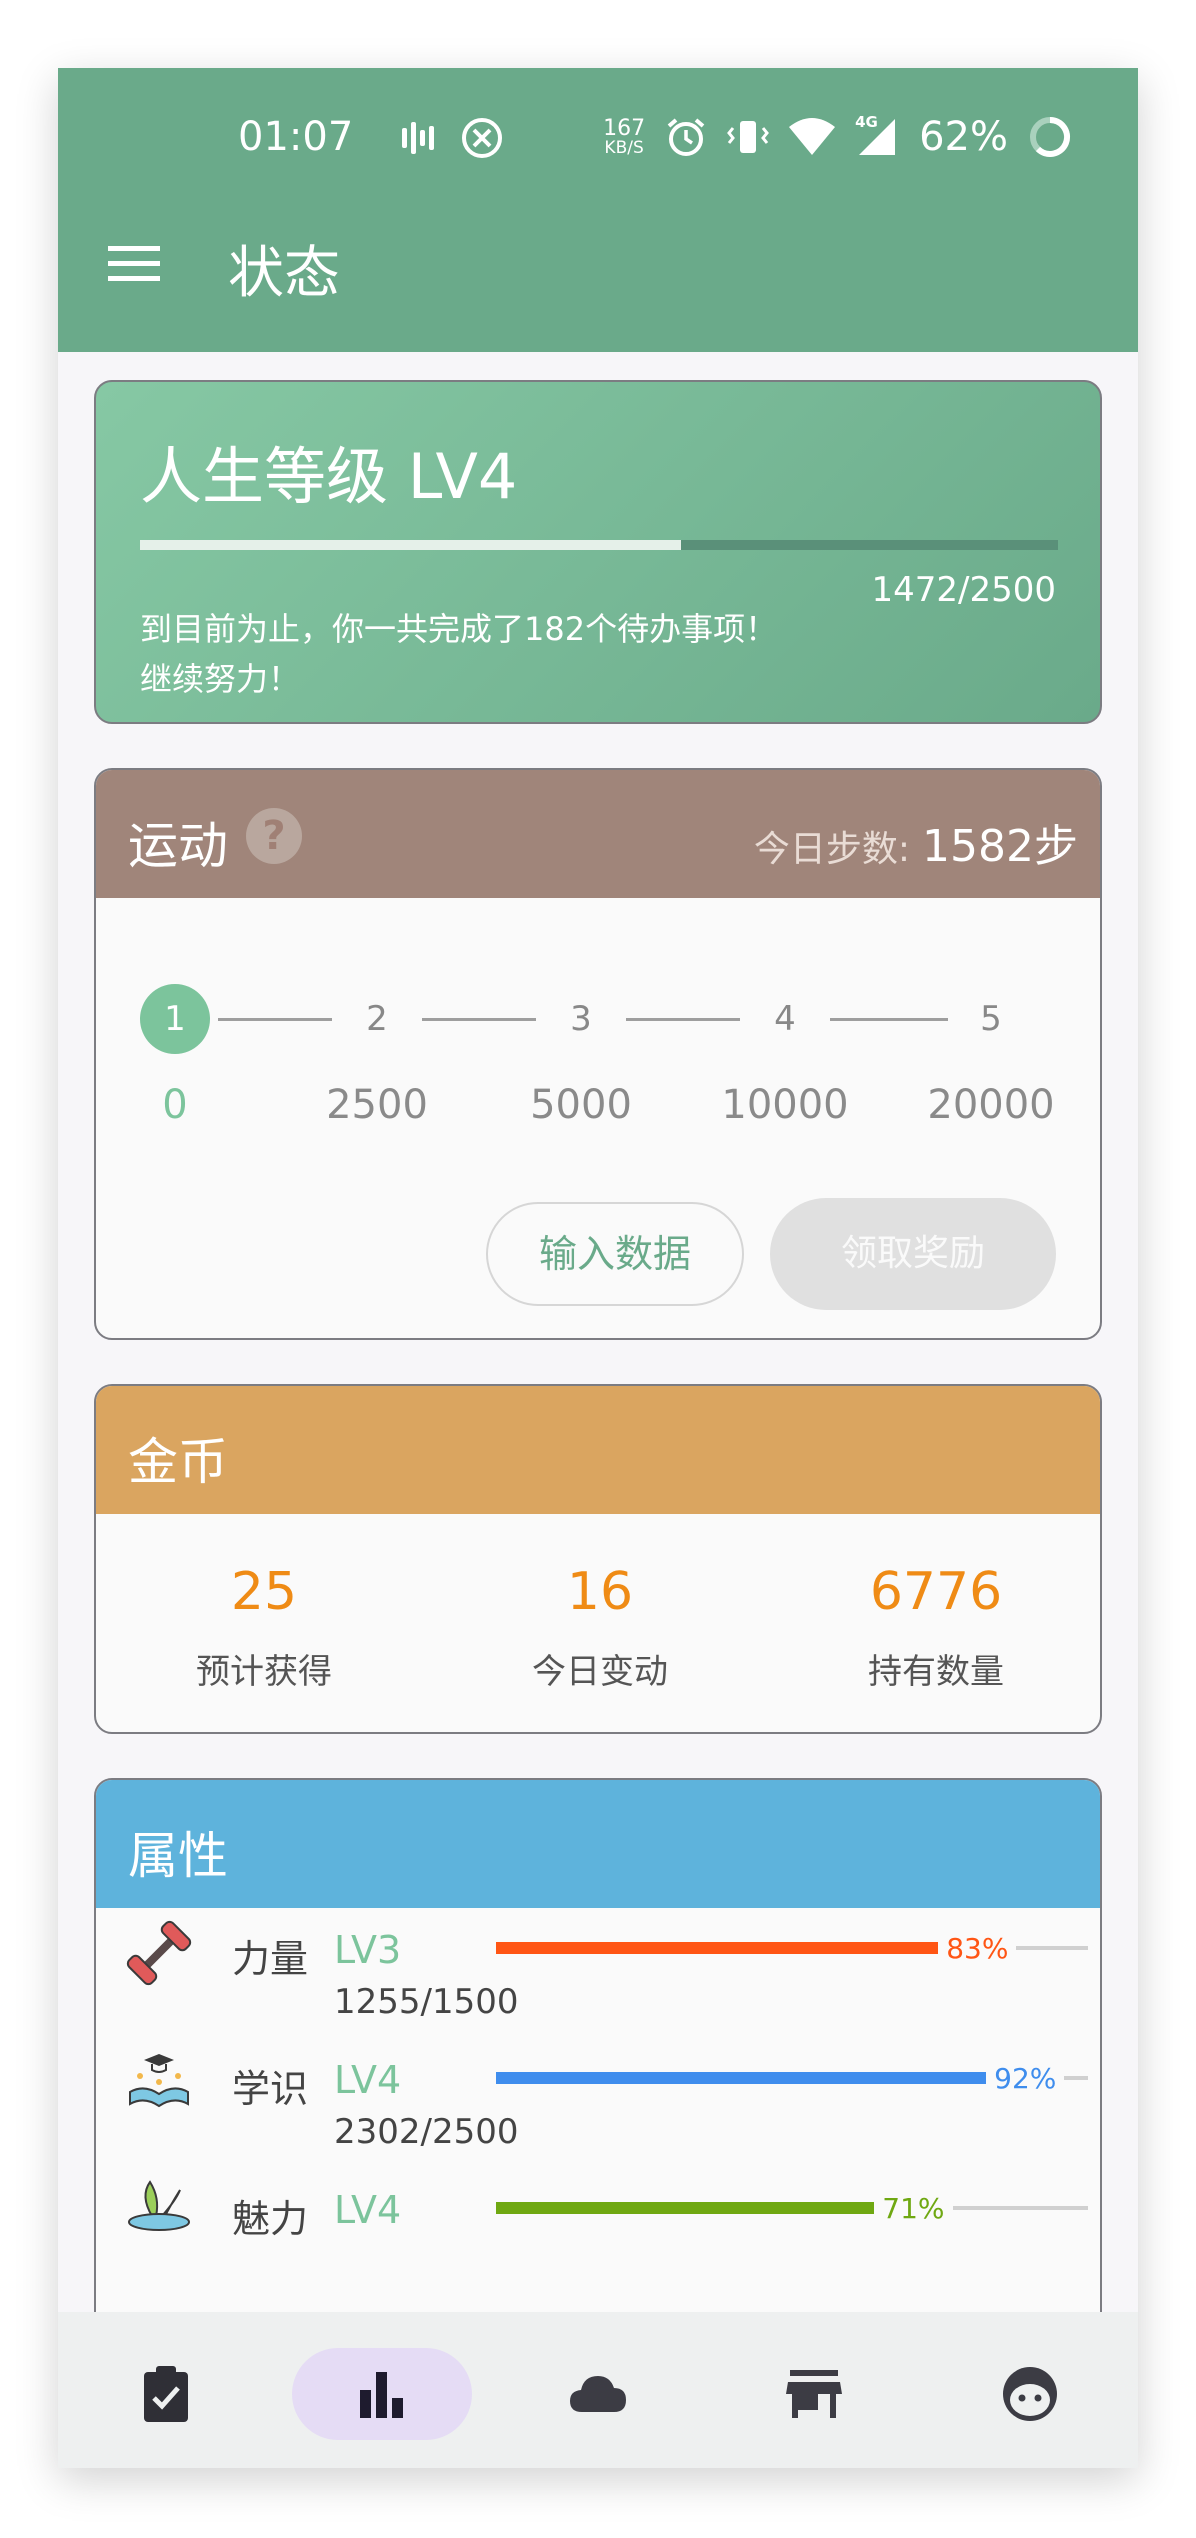  Describe the element at coordinates (482, 138) in the screenshot. I see `blocked-icon` at that location.